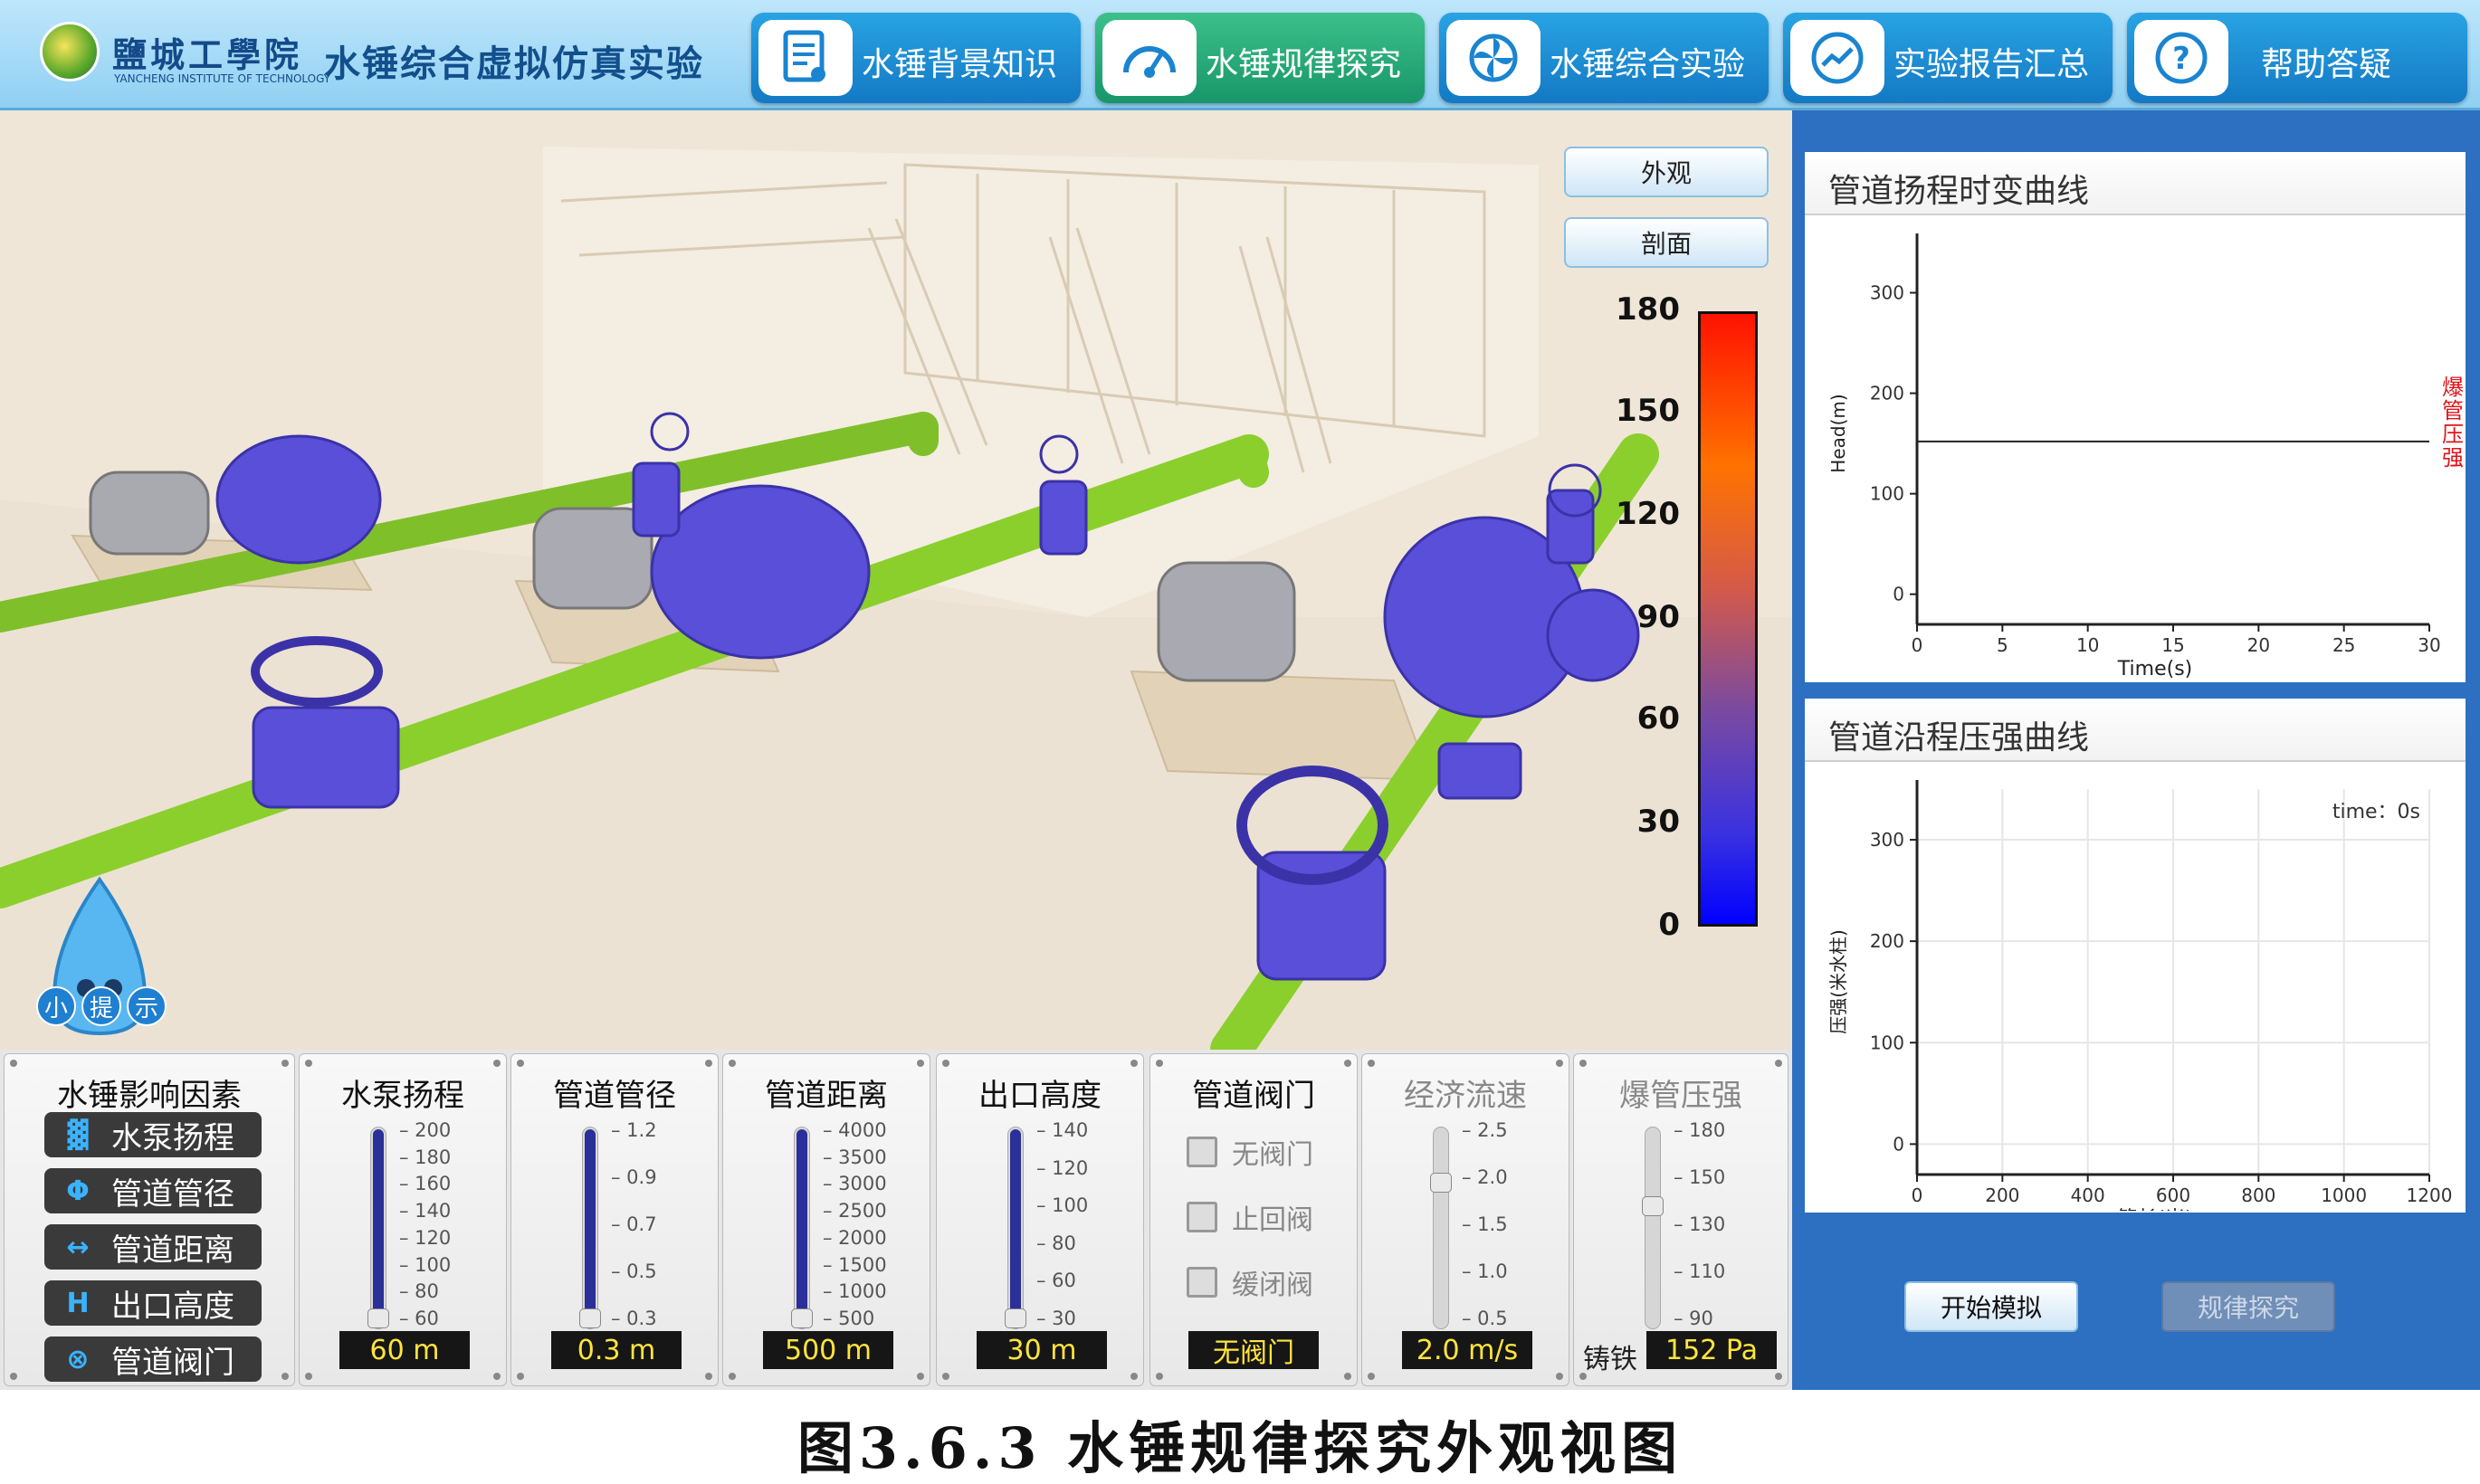 The image size is (2480, 1484). Describe the element at coordinates (1465, 1219) in the screenshot. I see `flow-speed-panel: 经济流速 – 2.5 – 2.0 – 1.5 – 1.0 – 0.5 2.0 m/s` at that location.